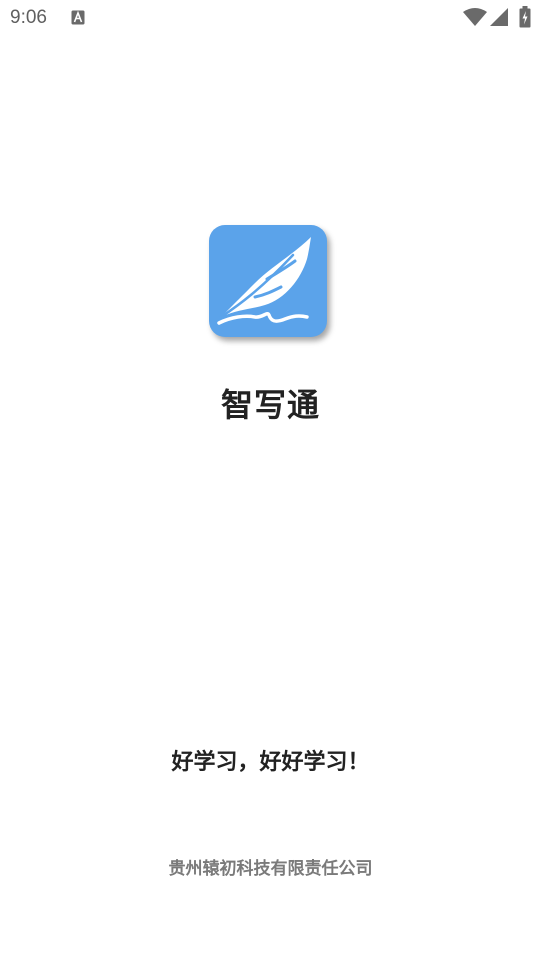 The height and width of the screenshot is (961, 541). I want to click on cell-signal-icon, so click(499, 17).